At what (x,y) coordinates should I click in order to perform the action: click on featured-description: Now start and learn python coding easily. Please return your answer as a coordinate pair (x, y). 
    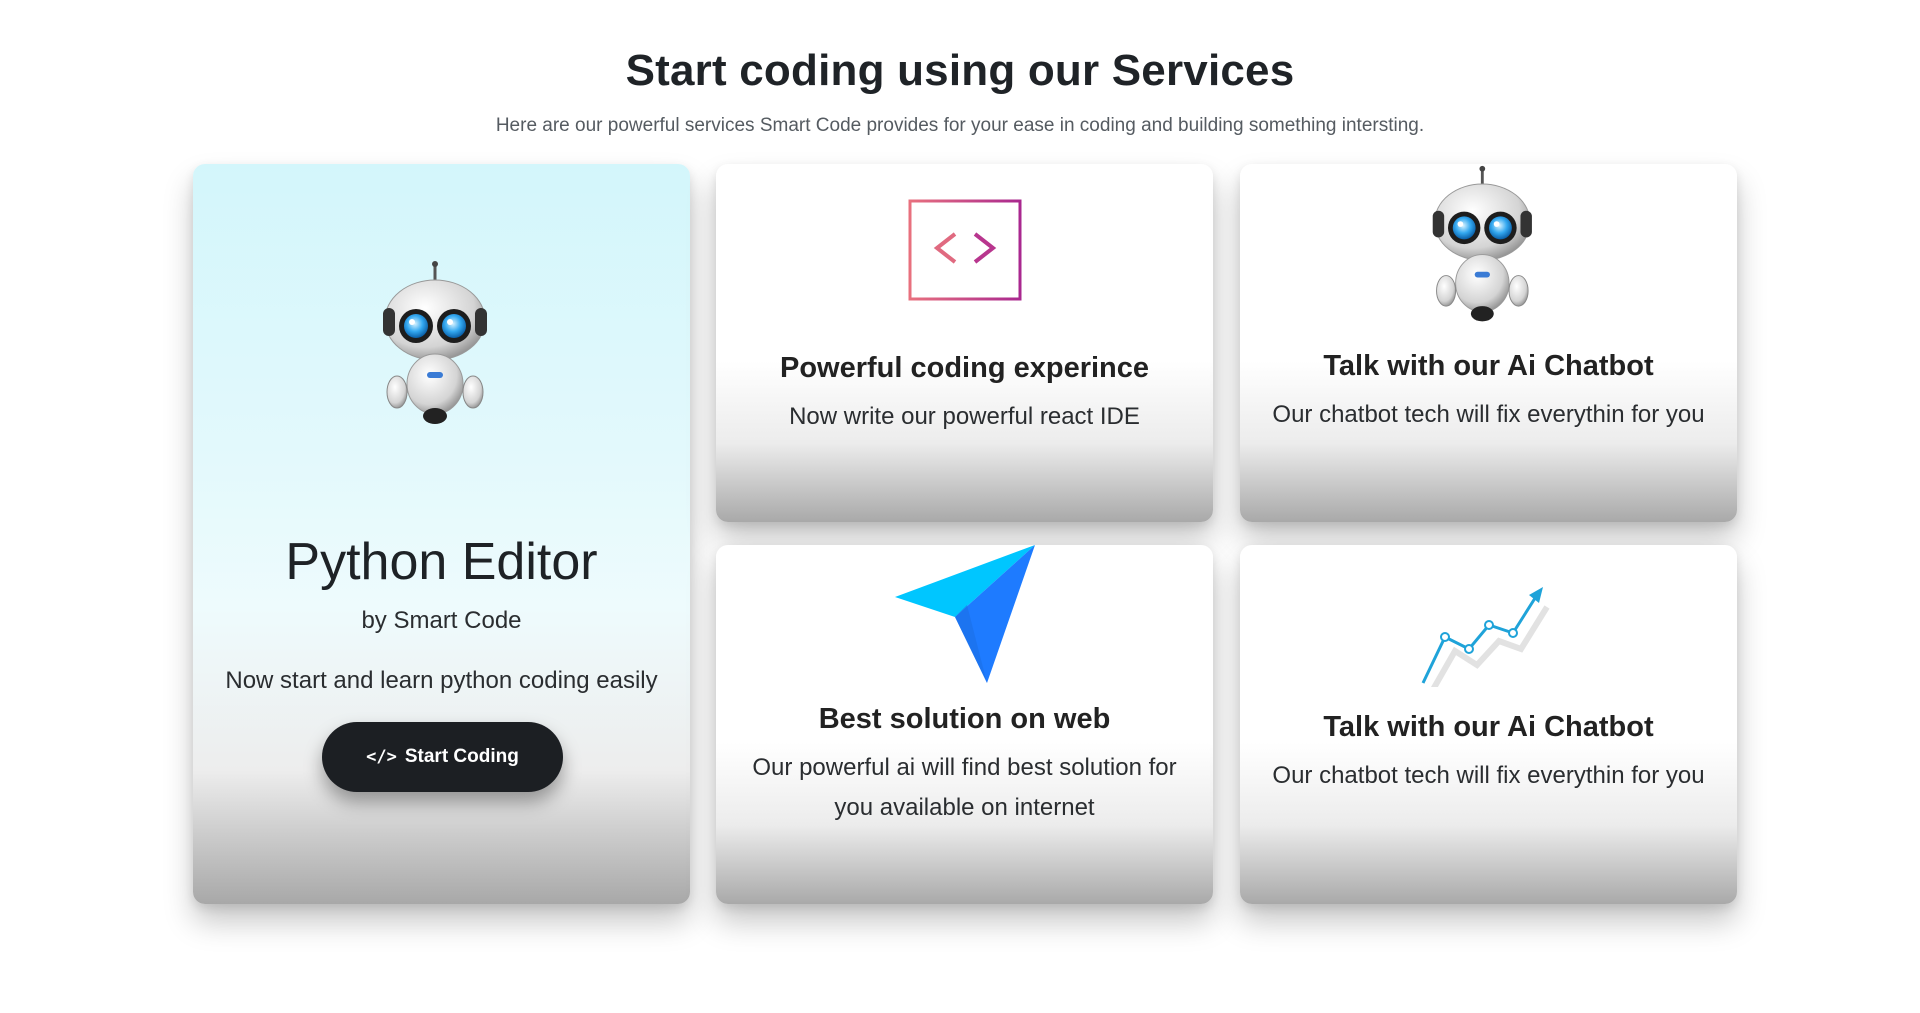
    Looking at the image, I should click on (441, 680).